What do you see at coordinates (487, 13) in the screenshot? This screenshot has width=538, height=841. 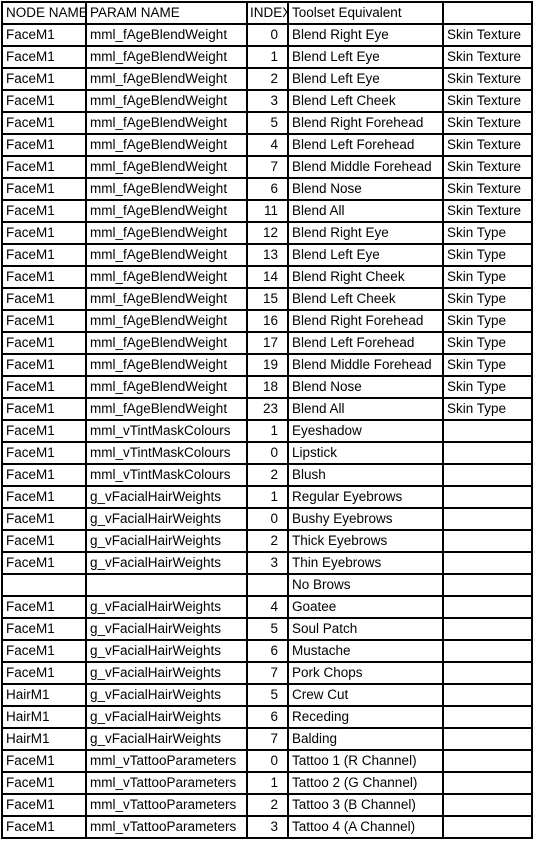 I see `column-header-category` at bounding box center [487, 13].